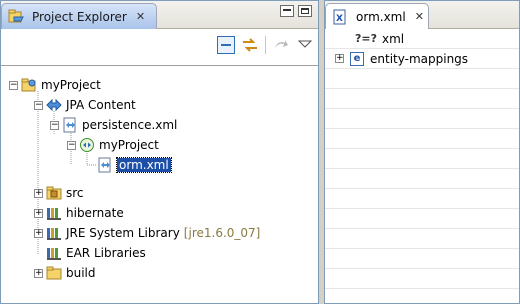  What do you see at coordinates (95, 213) in the screenshot?
I see `tree-item-label: hibernate` at bounding box center [95, 213].